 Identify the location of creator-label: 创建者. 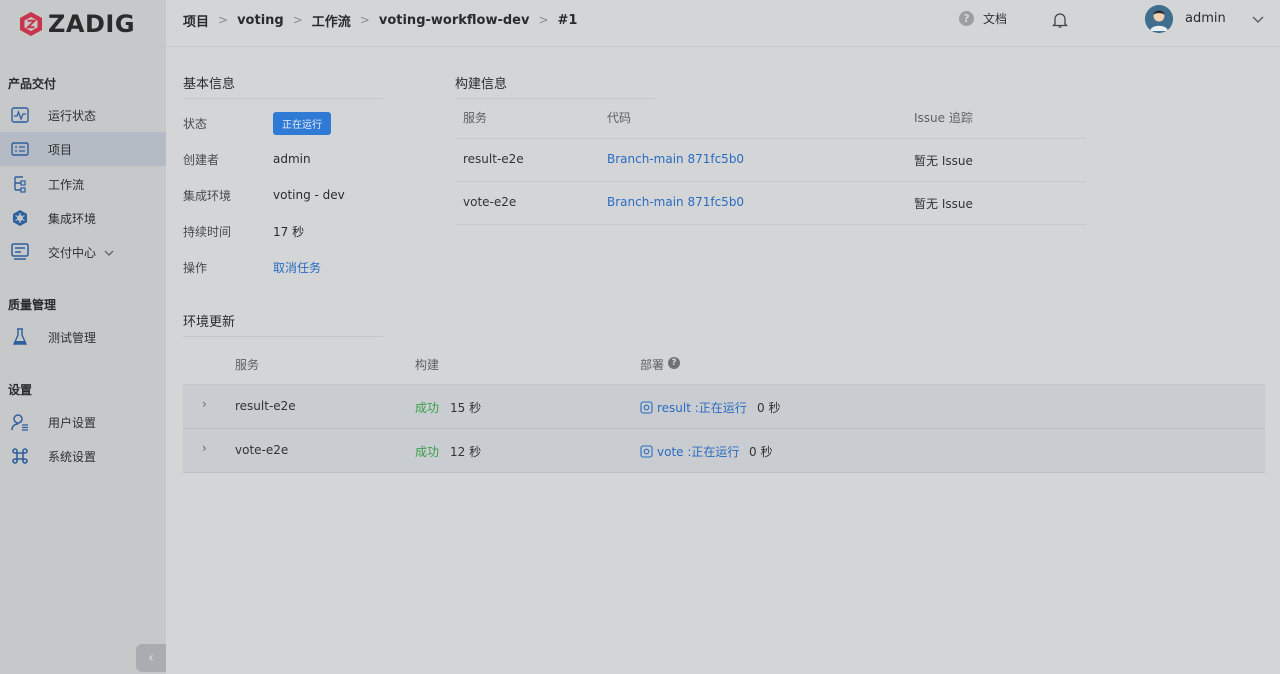
(201, 159).